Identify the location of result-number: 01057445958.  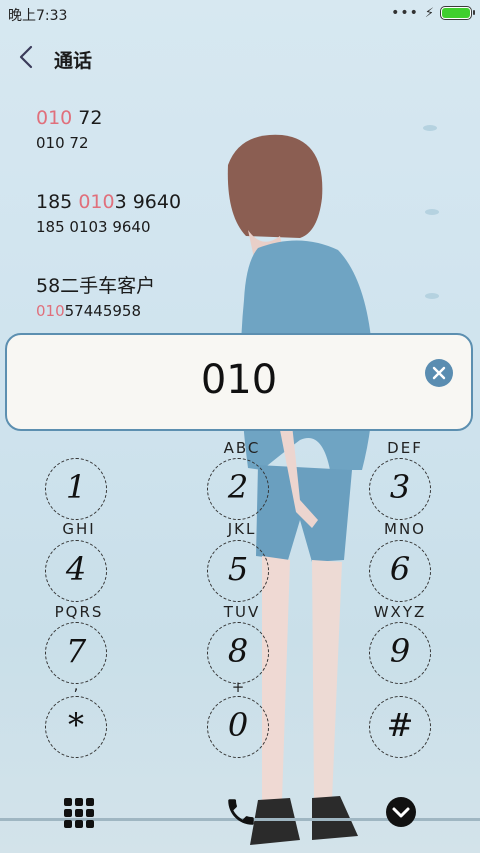
(88, 311).